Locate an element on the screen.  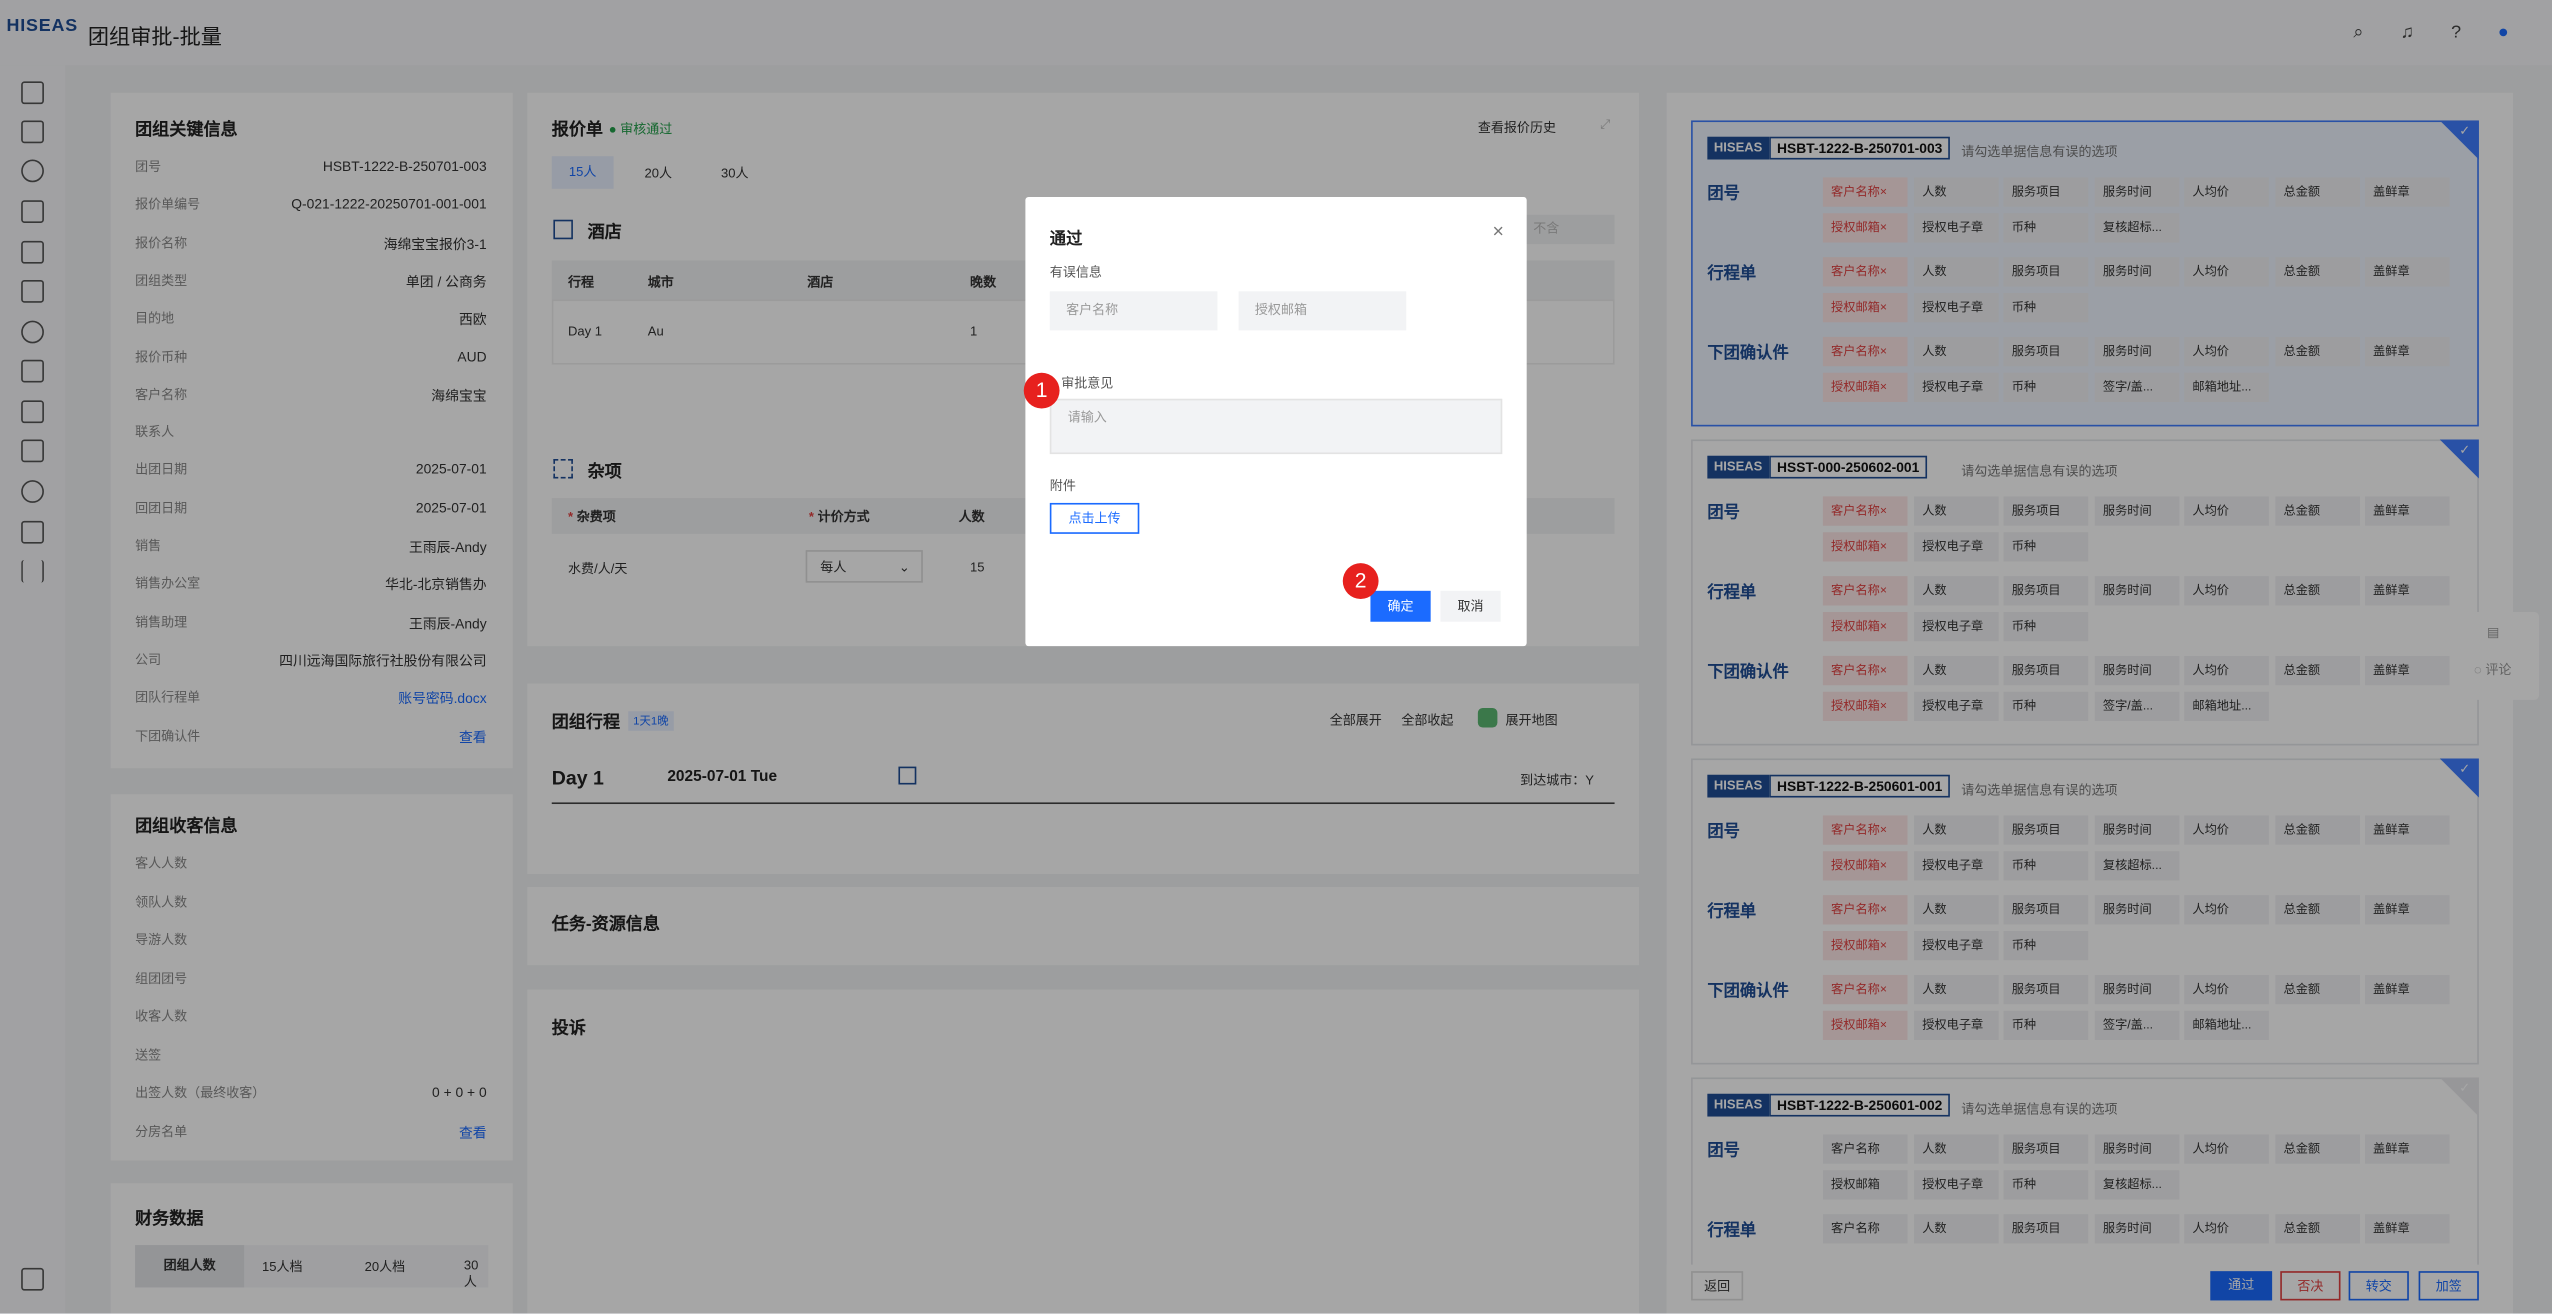
upload-button: 点击上传 is located at coordinates (1094, 518).